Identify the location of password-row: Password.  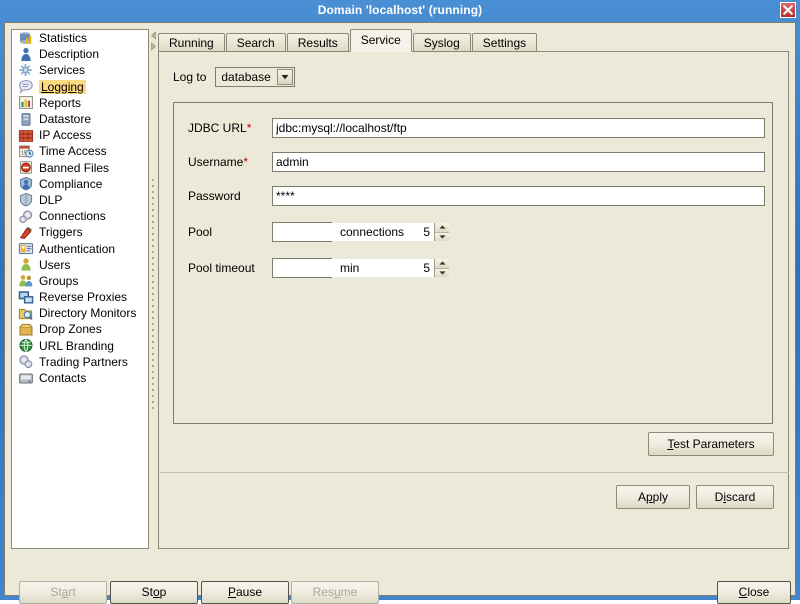
(476, 196).